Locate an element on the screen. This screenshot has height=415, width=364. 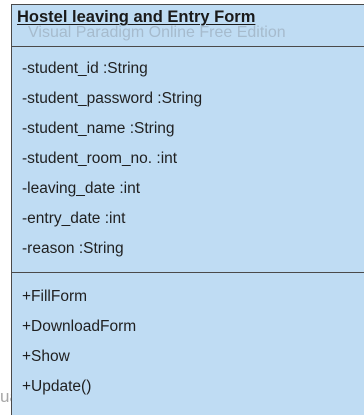
attribute-leaving-date: -leaving_date :int is located at coordinates (81, 188).